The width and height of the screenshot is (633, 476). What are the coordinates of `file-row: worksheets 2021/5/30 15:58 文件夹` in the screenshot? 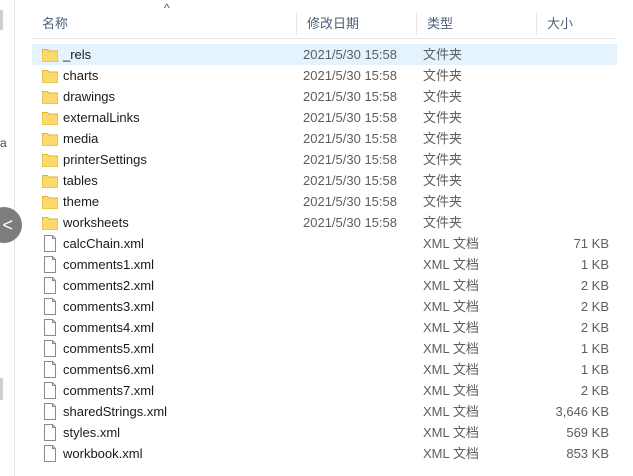 It's located at (324, 222).